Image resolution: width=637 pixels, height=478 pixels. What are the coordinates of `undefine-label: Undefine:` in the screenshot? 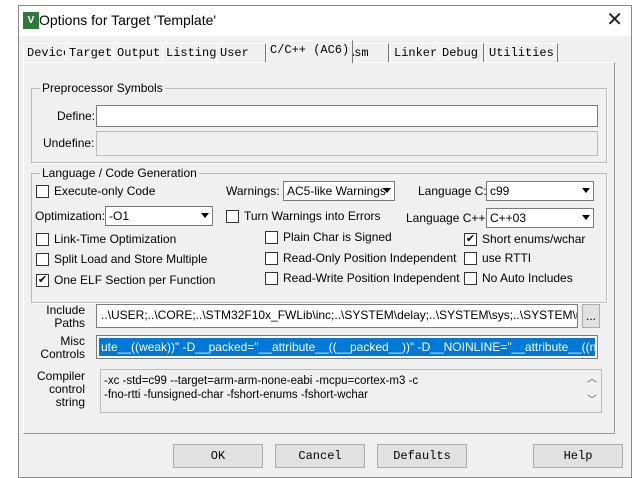 It's located at (69, 143).